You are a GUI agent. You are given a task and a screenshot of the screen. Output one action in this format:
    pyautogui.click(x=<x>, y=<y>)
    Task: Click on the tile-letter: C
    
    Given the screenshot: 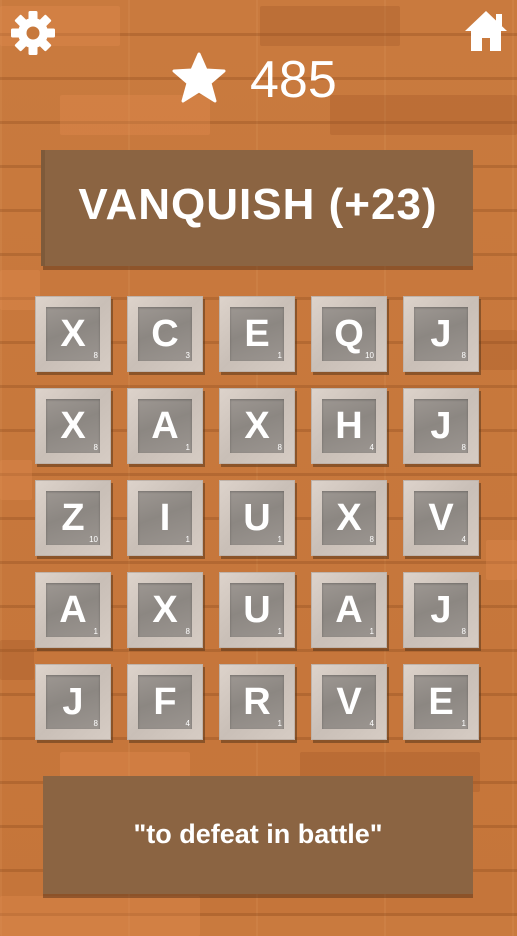 What is the action you would take?
    pyautogui.click(x=165, y=334)
    